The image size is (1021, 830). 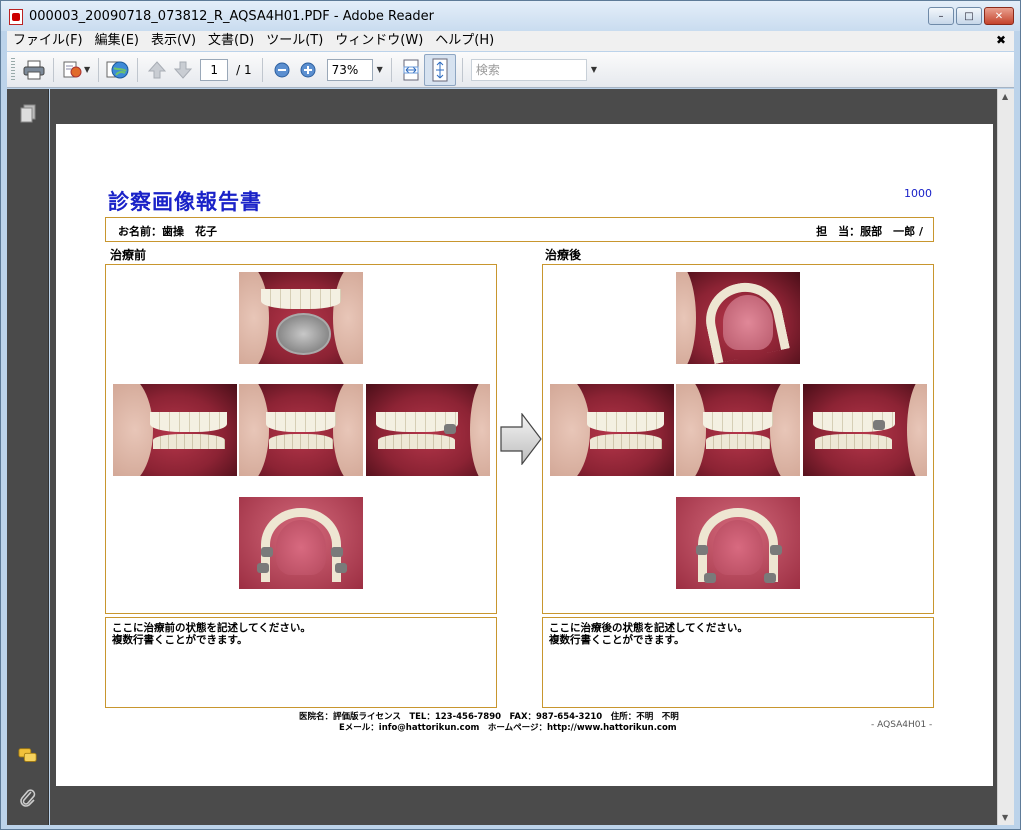 I want to click on patient-info-box: お名前：歯操 花子 担 当：服部 一郎 /, so click(x=519, y=229).